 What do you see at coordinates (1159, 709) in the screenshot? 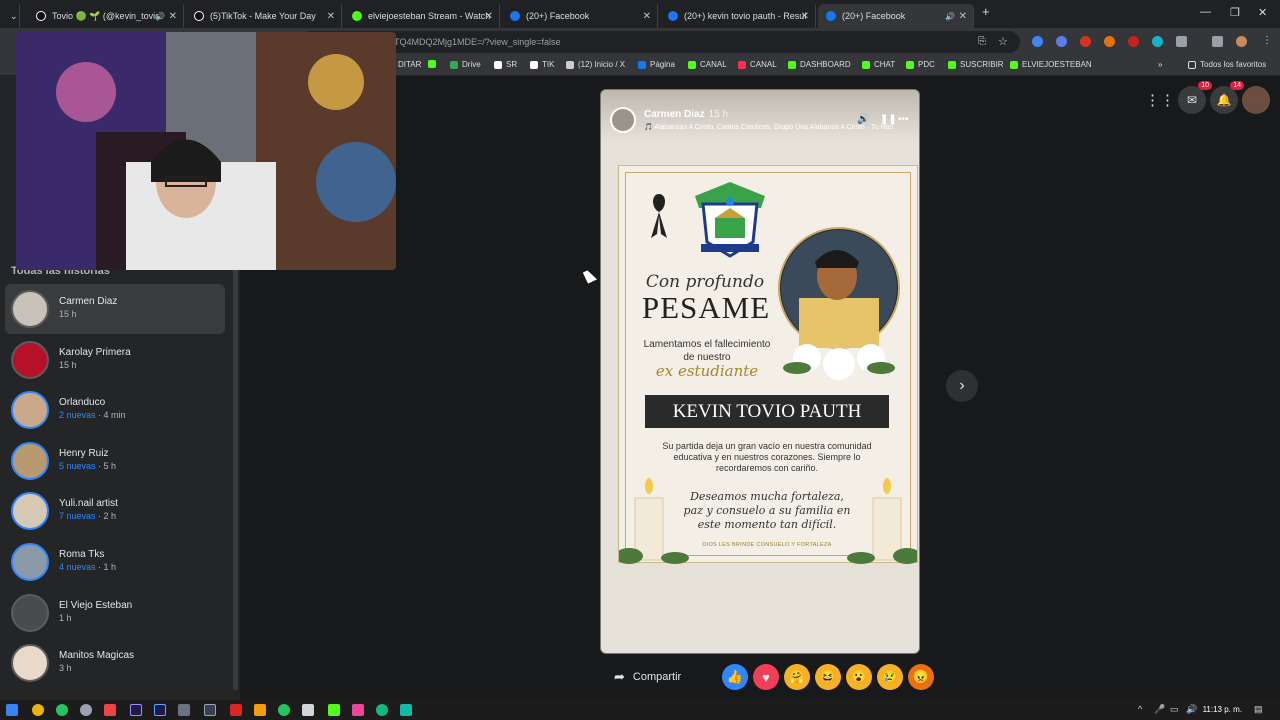
I see `microphone-icon: 🎤` at bounding box center [1159, 709].